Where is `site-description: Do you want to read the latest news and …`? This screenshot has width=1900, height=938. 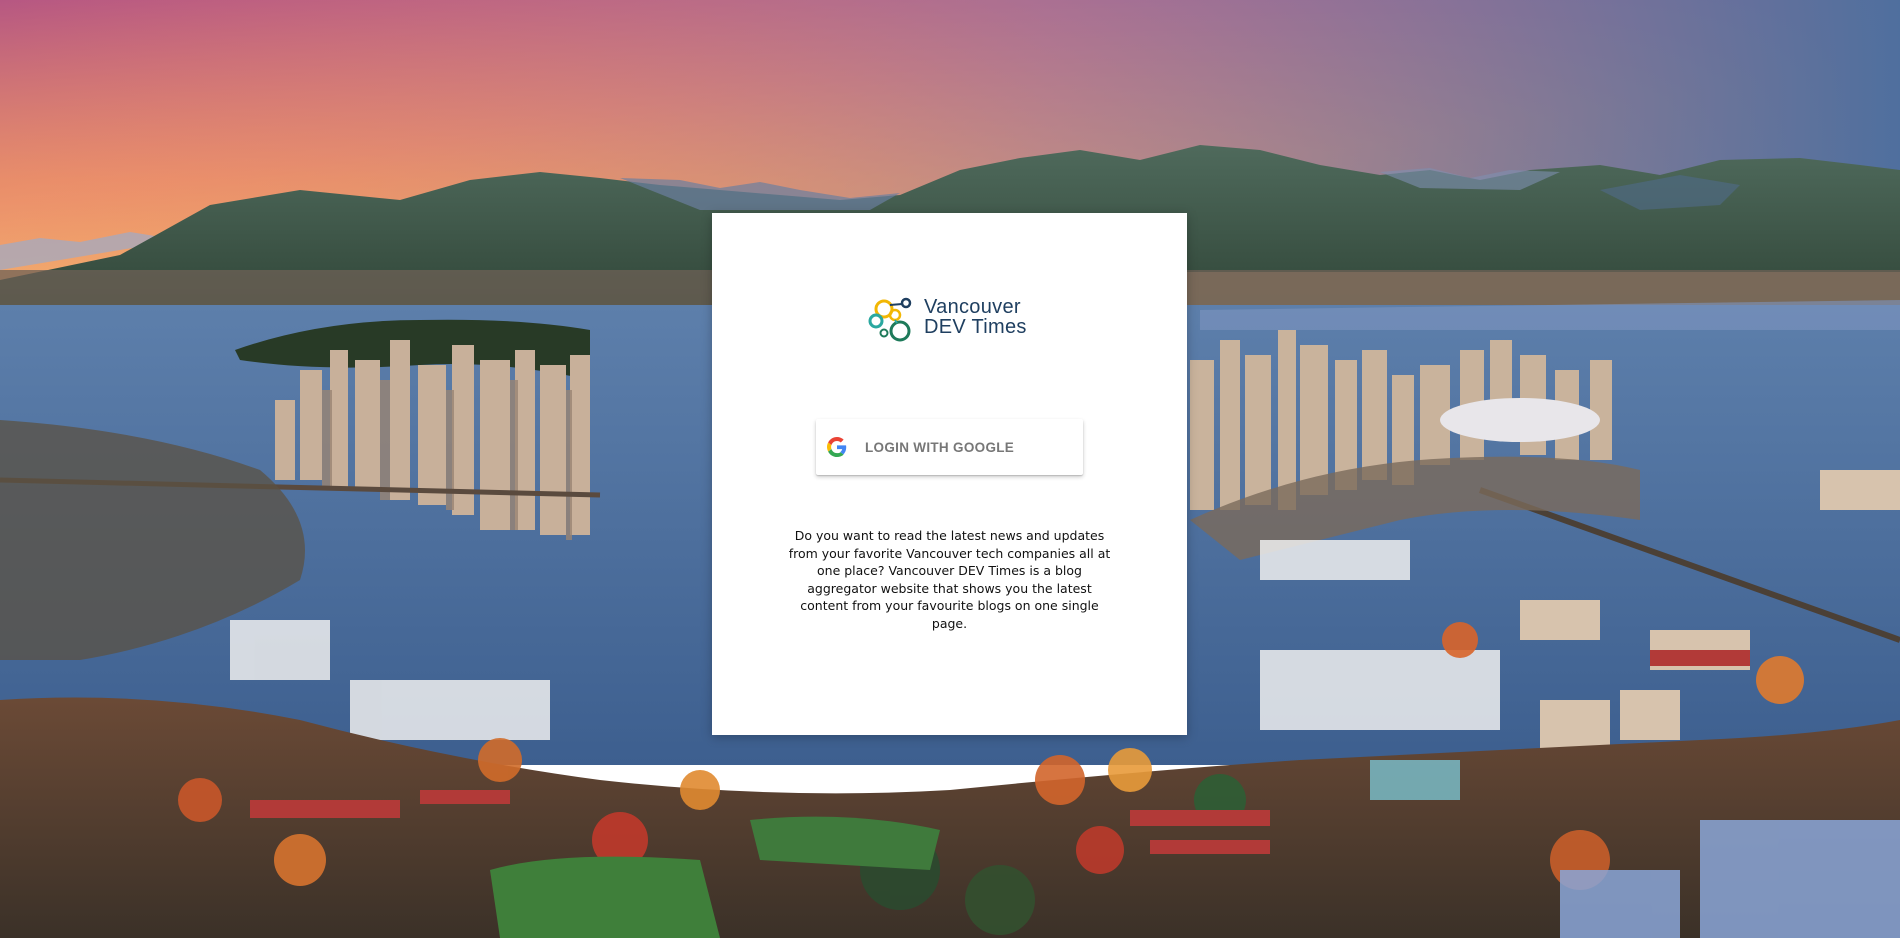 site-description: Do you want to read the latest news and … is located at coordinates (949, 579).